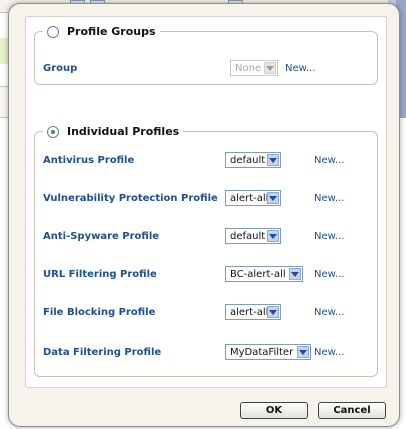 Image resolution: width=406 pixels, height=429 pixels. I want to click on cancel-button: Cancel, so click(352, 410).